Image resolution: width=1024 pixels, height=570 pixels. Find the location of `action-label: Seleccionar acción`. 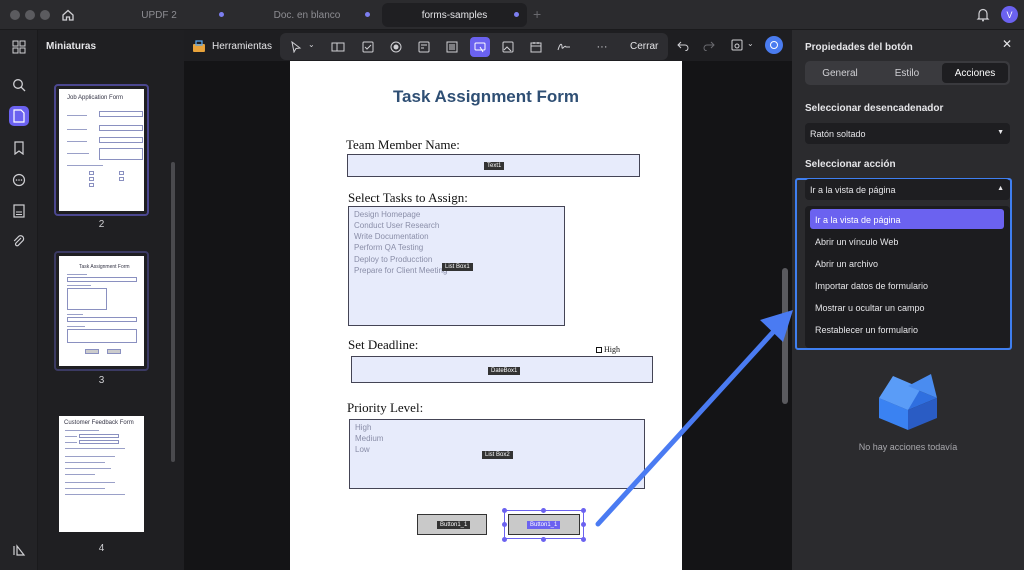

action-label: Seleccionar acción is located at coordinates (850, 164).